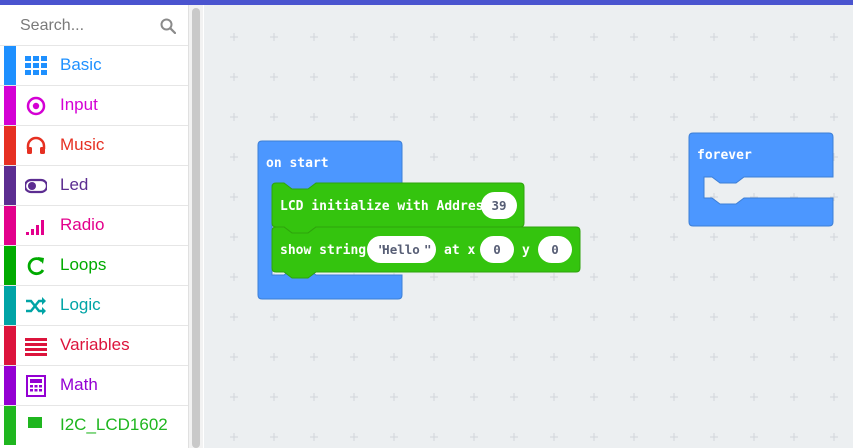  What do you see at coordinates (724, 155) in the screenshot?
I see `forever-label: forever` at bounding box center [724, 155].